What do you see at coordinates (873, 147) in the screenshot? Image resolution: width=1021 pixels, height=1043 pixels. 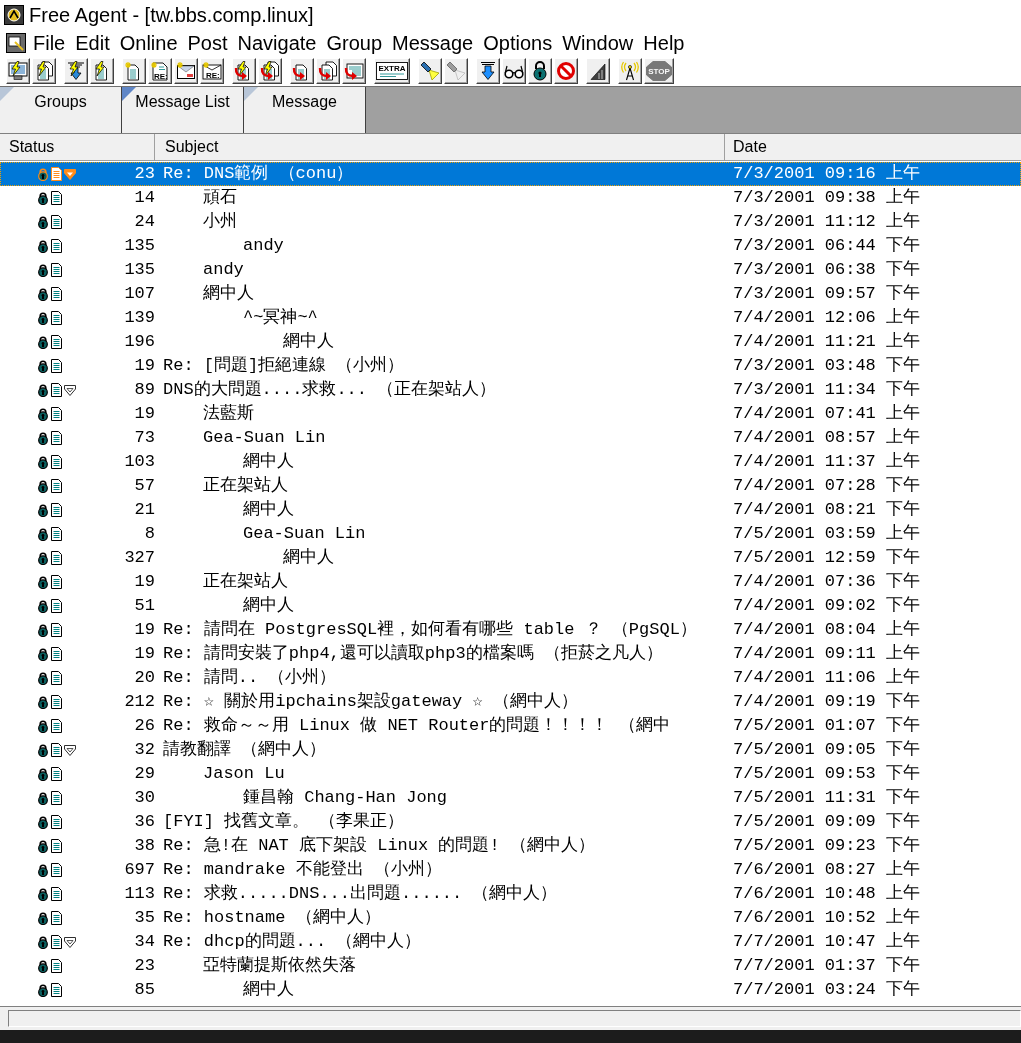 I see `column-header: Date` at bounding box center [873, 147].